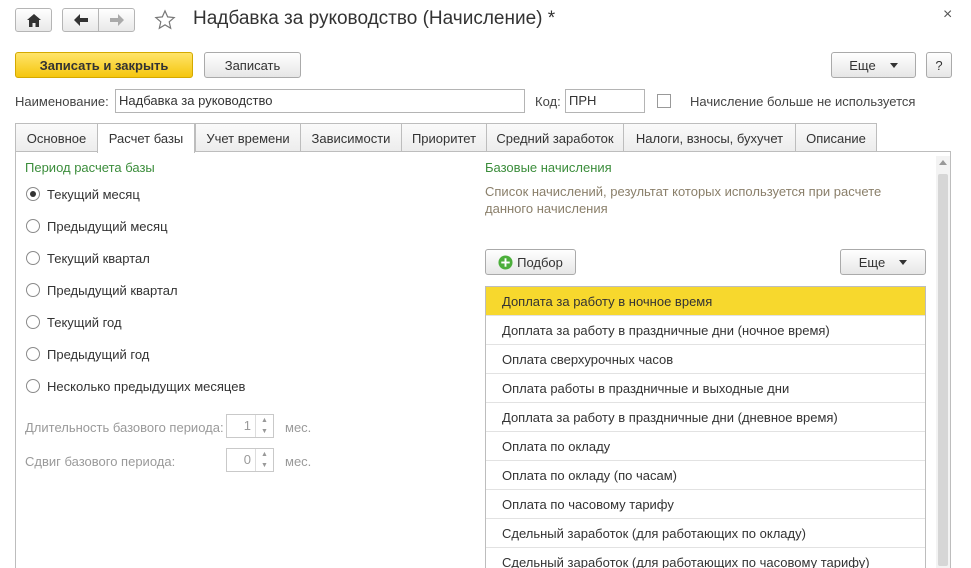 This screenshot has height=568, width=971. Describe the element at coordinates (62, 101) in the screenshot. I see `name-label: Наименование:` at that location.